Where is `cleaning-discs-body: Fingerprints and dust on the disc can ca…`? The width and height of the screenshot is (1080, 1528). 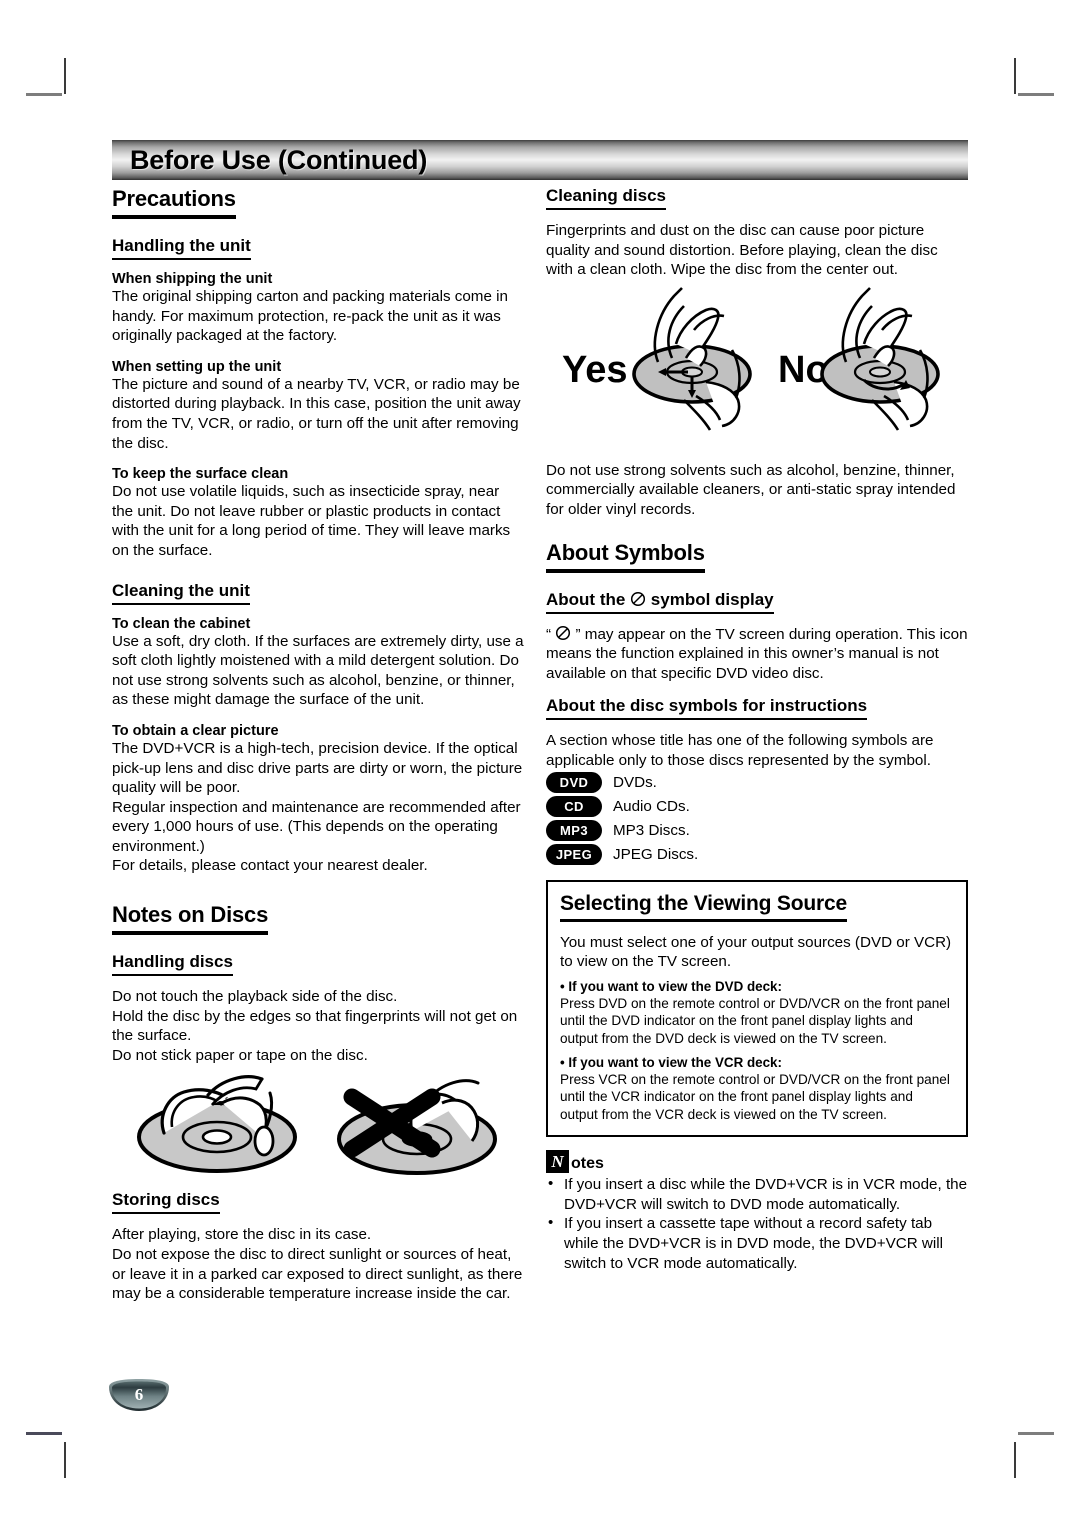
cleaning-discs-body: Fingerprints and dust on the disc can ca… is located at coordinates (742, 250).